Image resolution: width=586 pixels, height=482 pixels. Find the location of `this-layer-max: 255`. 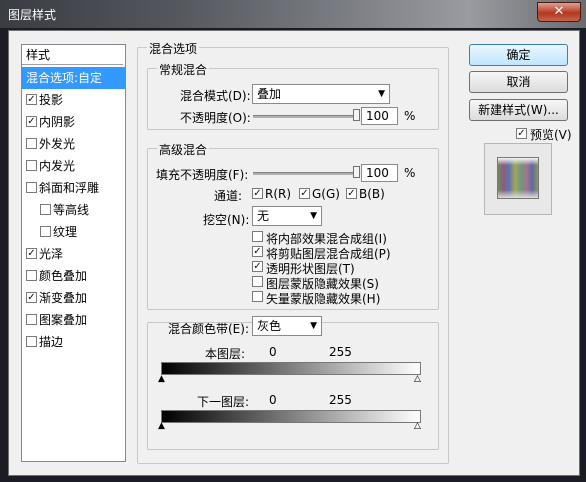

this-layer-max: 255 is located at coordinates (340, 352).